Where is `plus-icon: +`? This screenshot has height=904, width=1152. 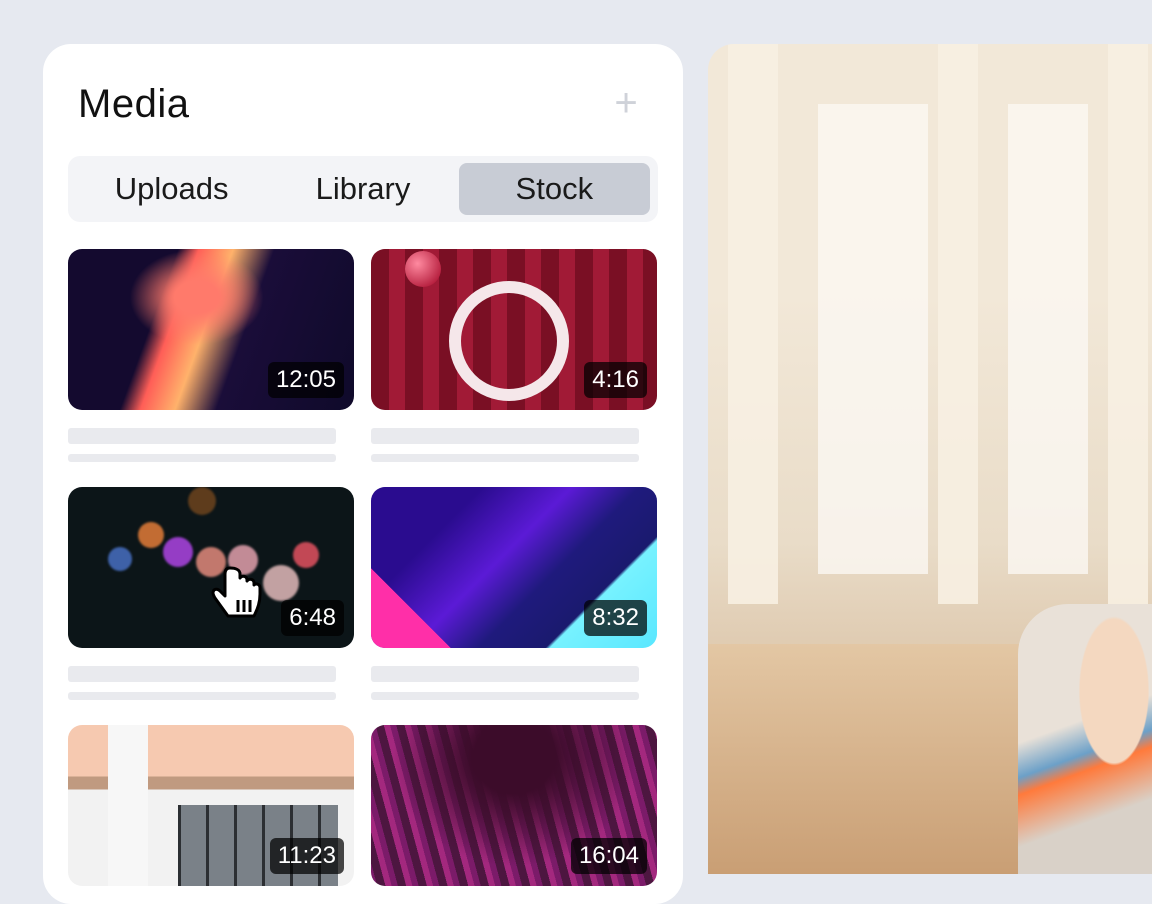
plus-icon: + is located at coordinates (626, 103).